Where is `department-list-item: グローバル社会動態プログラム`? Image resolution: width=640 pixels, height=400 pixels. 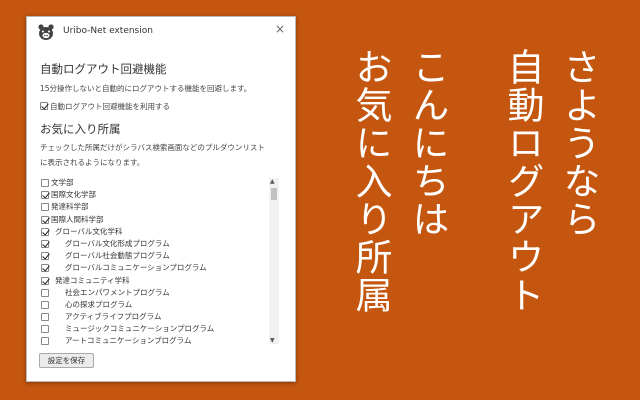
department-list-item: グローバル社会動態プログラム is located at coordinates (161, 256).